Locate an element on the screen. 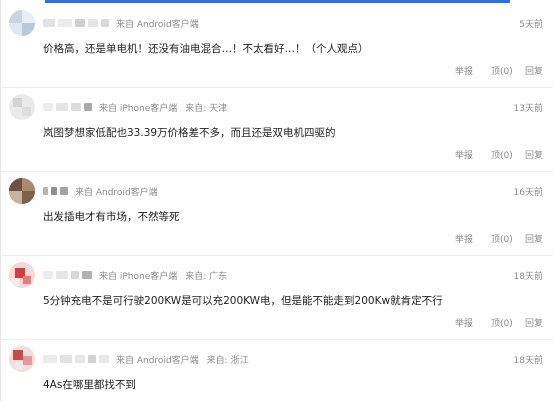  user-location: 来自: 天津 is located at coordinates (206, 108).